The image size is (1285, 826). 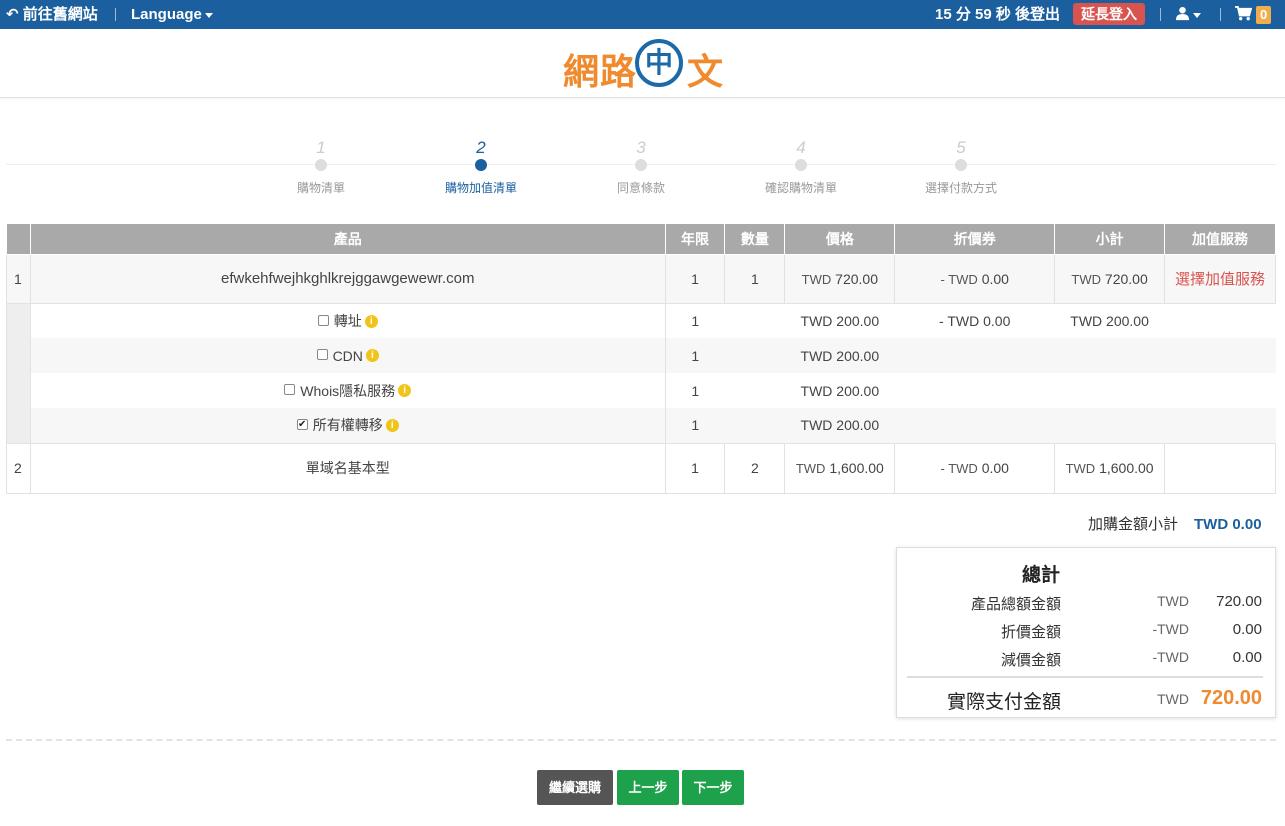 I want to click on back-to-old-site-link: ↶ 前往舊網站, so click(x=52, y=14).